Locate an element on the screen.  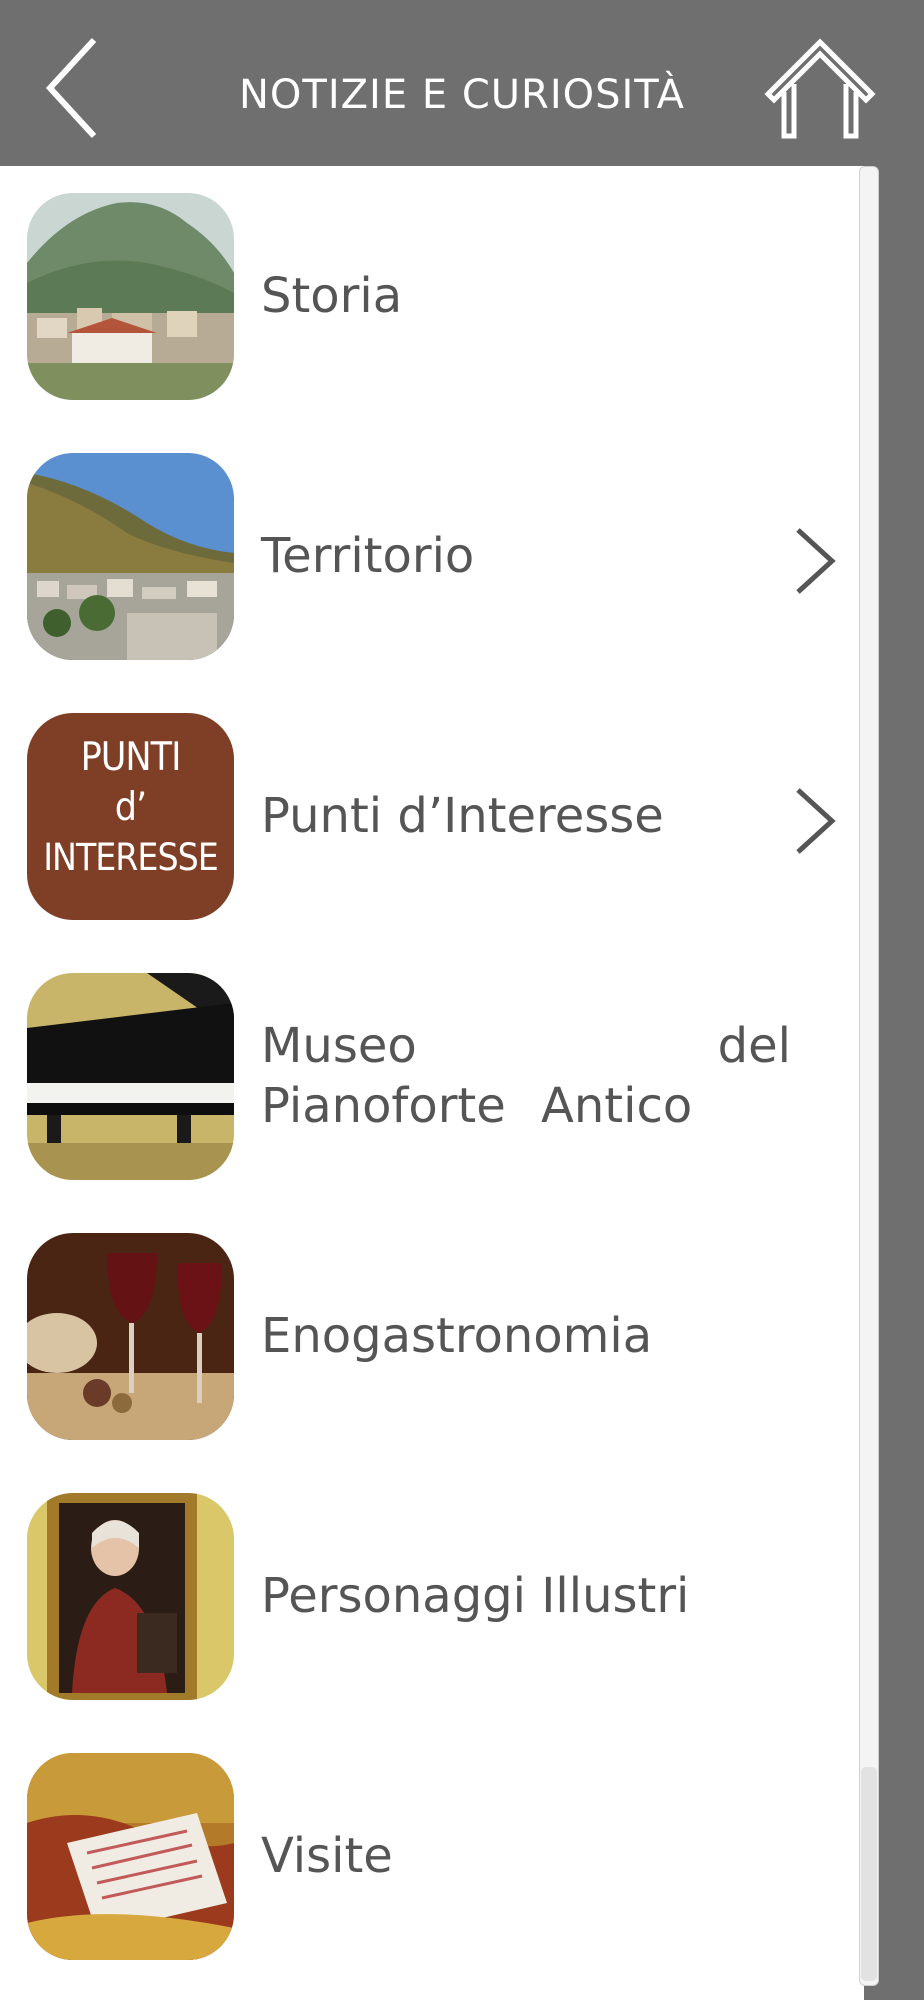
thumb-text-line: d’ is located at coordinates (130, 807).